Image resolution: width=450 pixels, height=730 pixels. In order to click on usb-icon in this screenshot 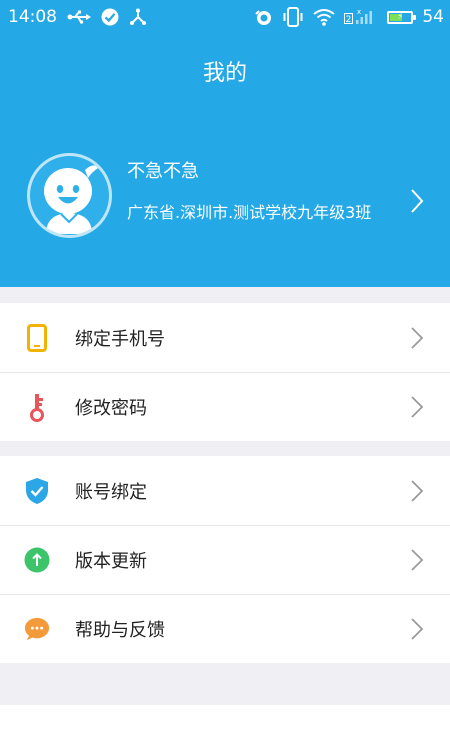, I will do `click(79, 17)`.